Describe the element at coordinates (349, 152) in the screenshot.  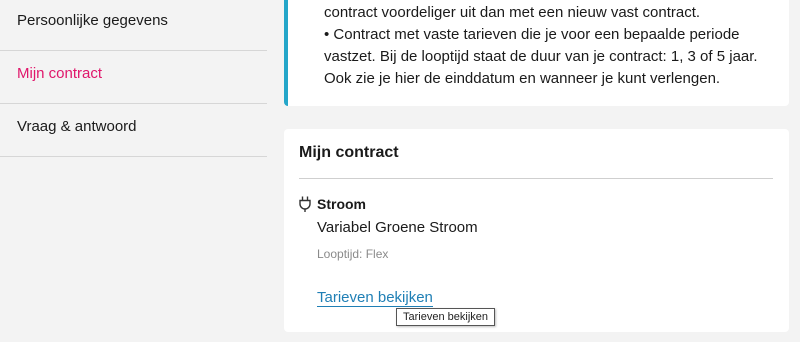
I see `contract-title: Mijn contract` at that location.